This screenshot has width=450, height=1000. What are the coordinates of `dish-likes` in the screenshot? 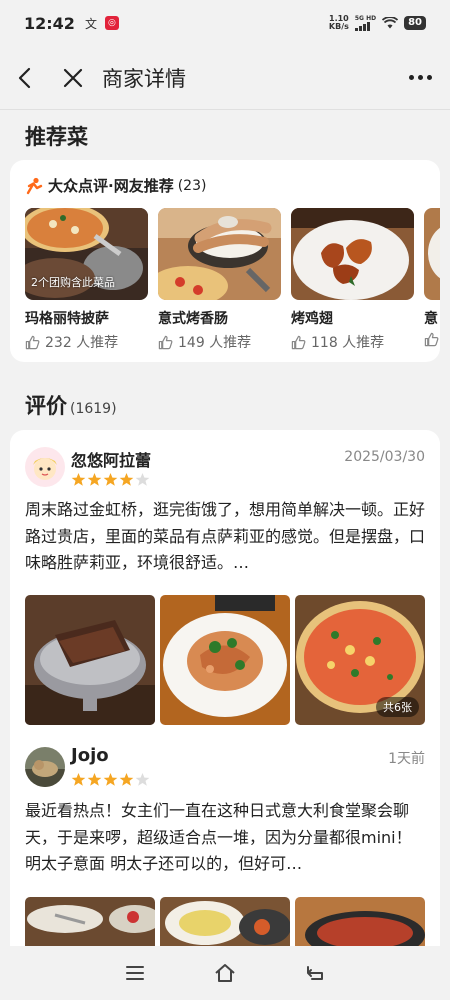 It's located at (432, 339).